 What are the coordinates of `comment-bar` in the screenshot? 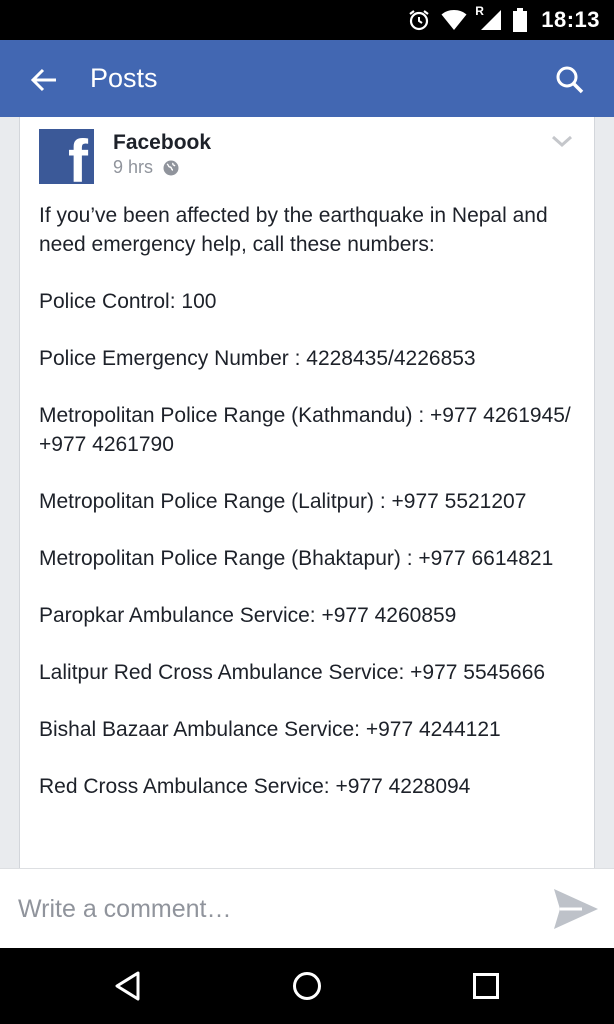 It's located at (307, 908).